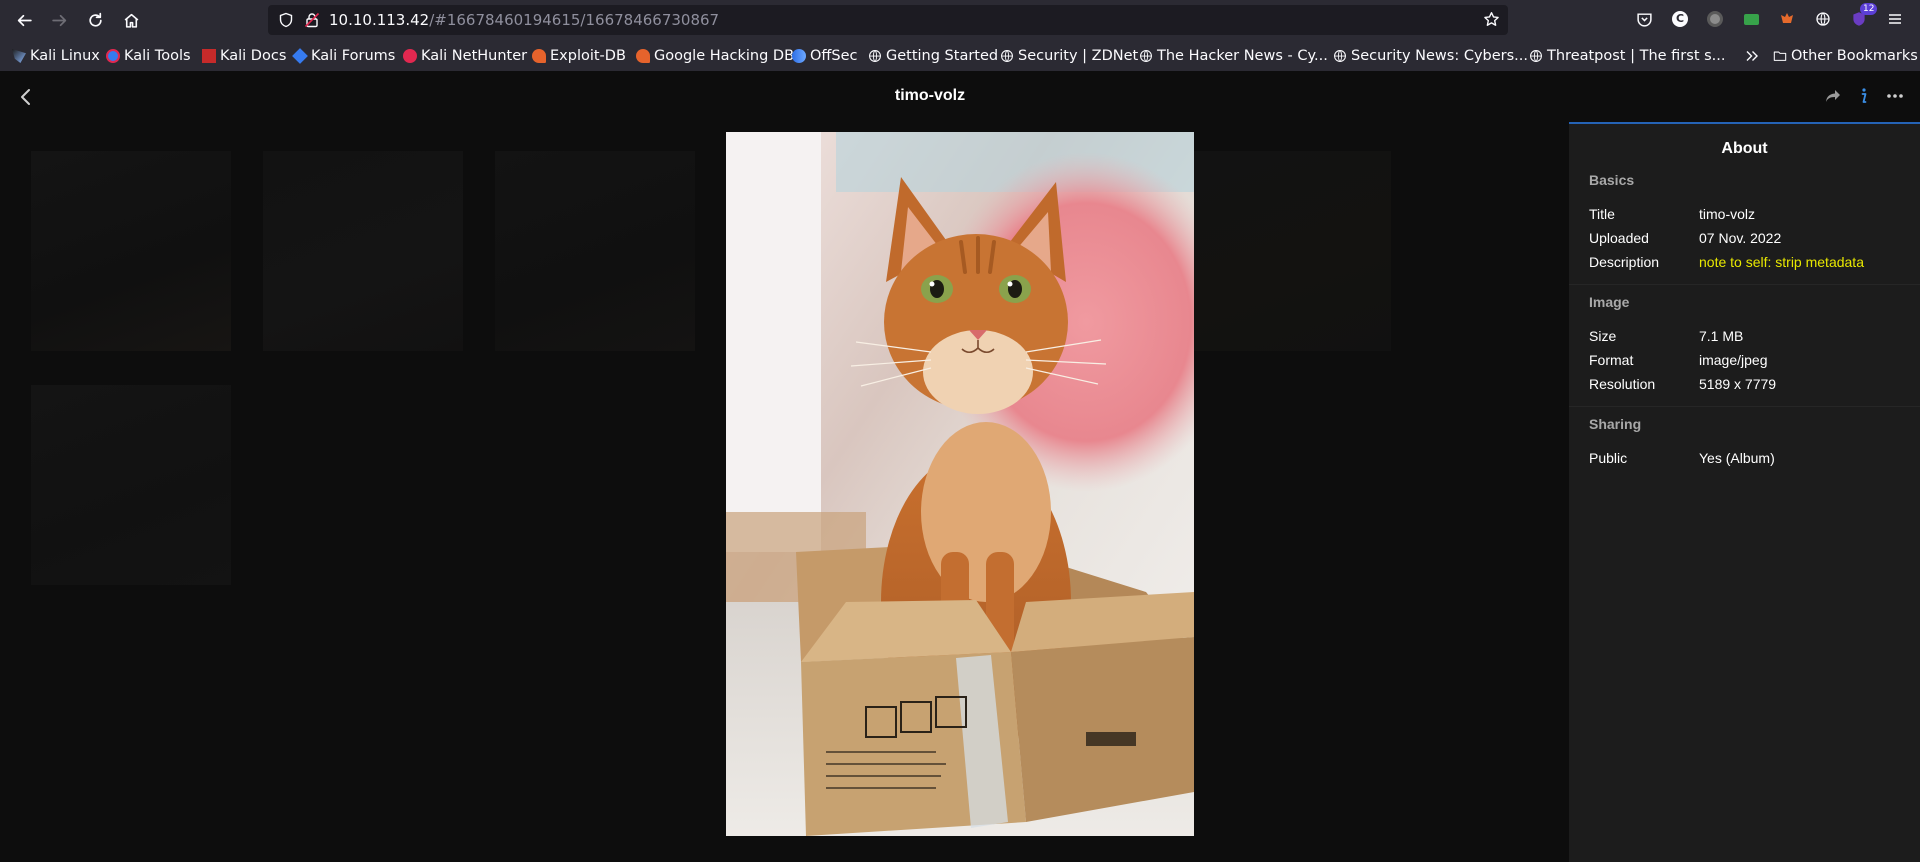  I want to click on bookmark-label: Kali Linux, so click(65, 56).